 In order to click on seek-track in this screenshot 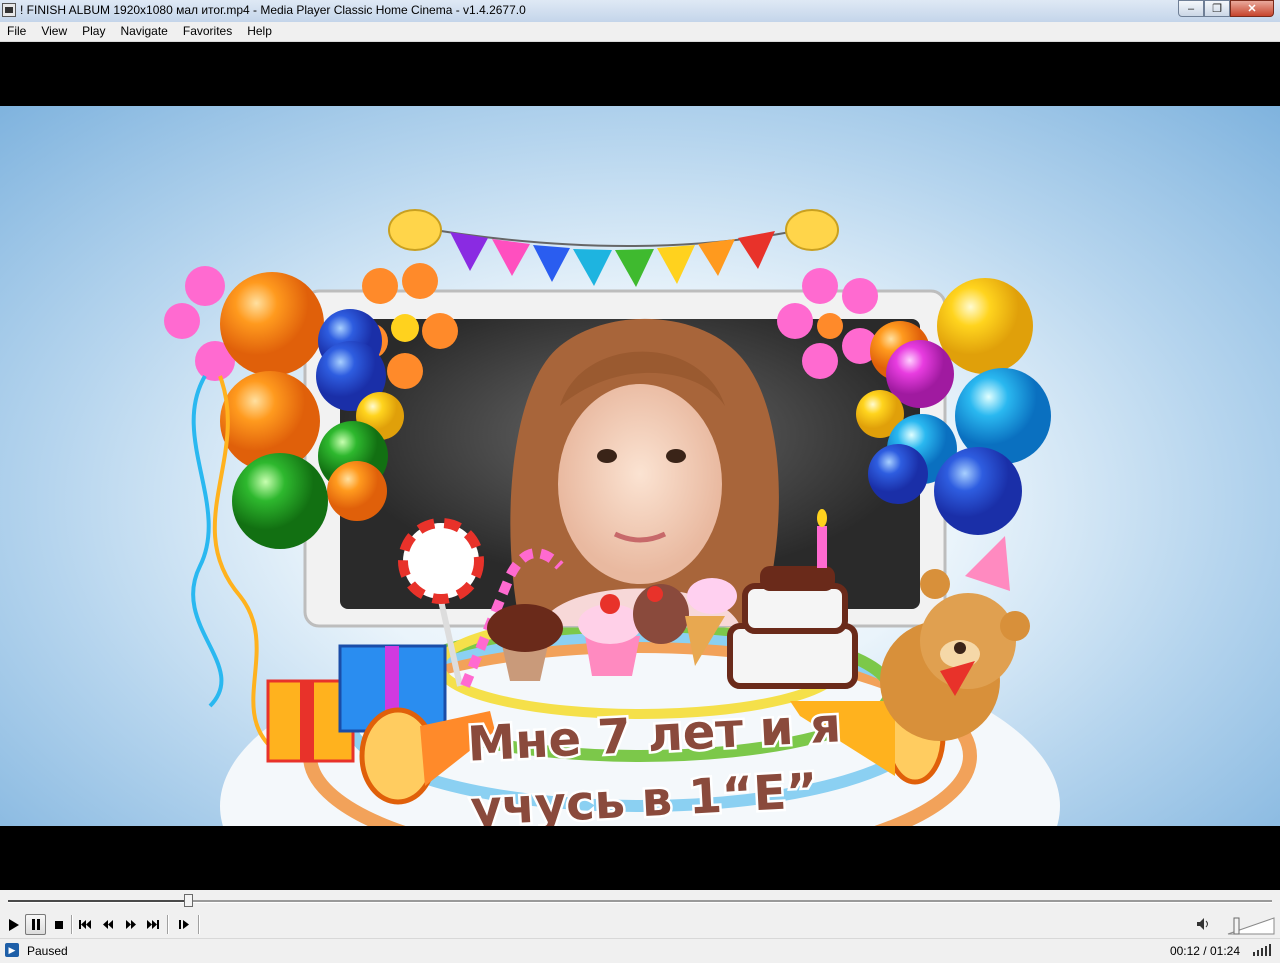, I will do `click(640, 901)`.